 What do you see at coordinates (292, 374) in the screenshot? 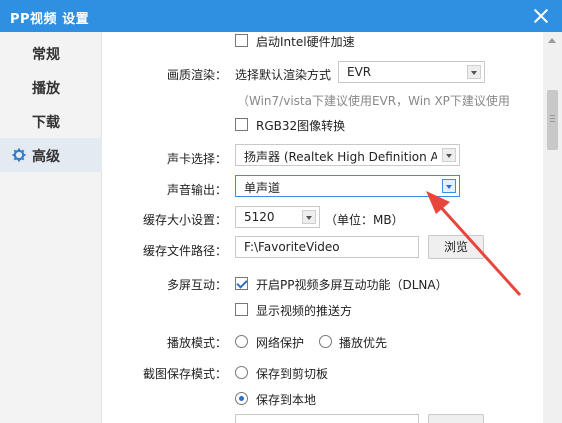
I see `save-clipboard-label: 保存到剪切板` at bounding box center [292, 374].